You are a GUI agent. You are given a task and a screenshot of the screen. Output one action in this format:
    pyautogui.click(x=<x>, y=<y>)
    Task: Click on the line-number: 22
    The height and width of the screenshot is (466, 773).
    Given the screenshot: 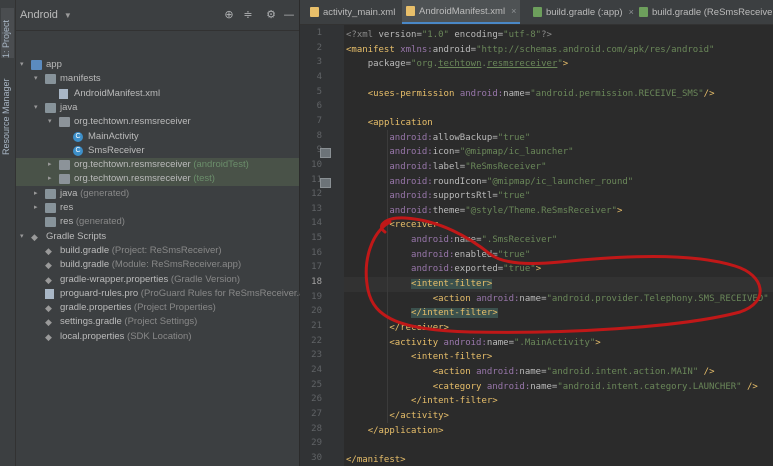 What is the action you would take?
    pyautogui.click(x=316, y=340)
    